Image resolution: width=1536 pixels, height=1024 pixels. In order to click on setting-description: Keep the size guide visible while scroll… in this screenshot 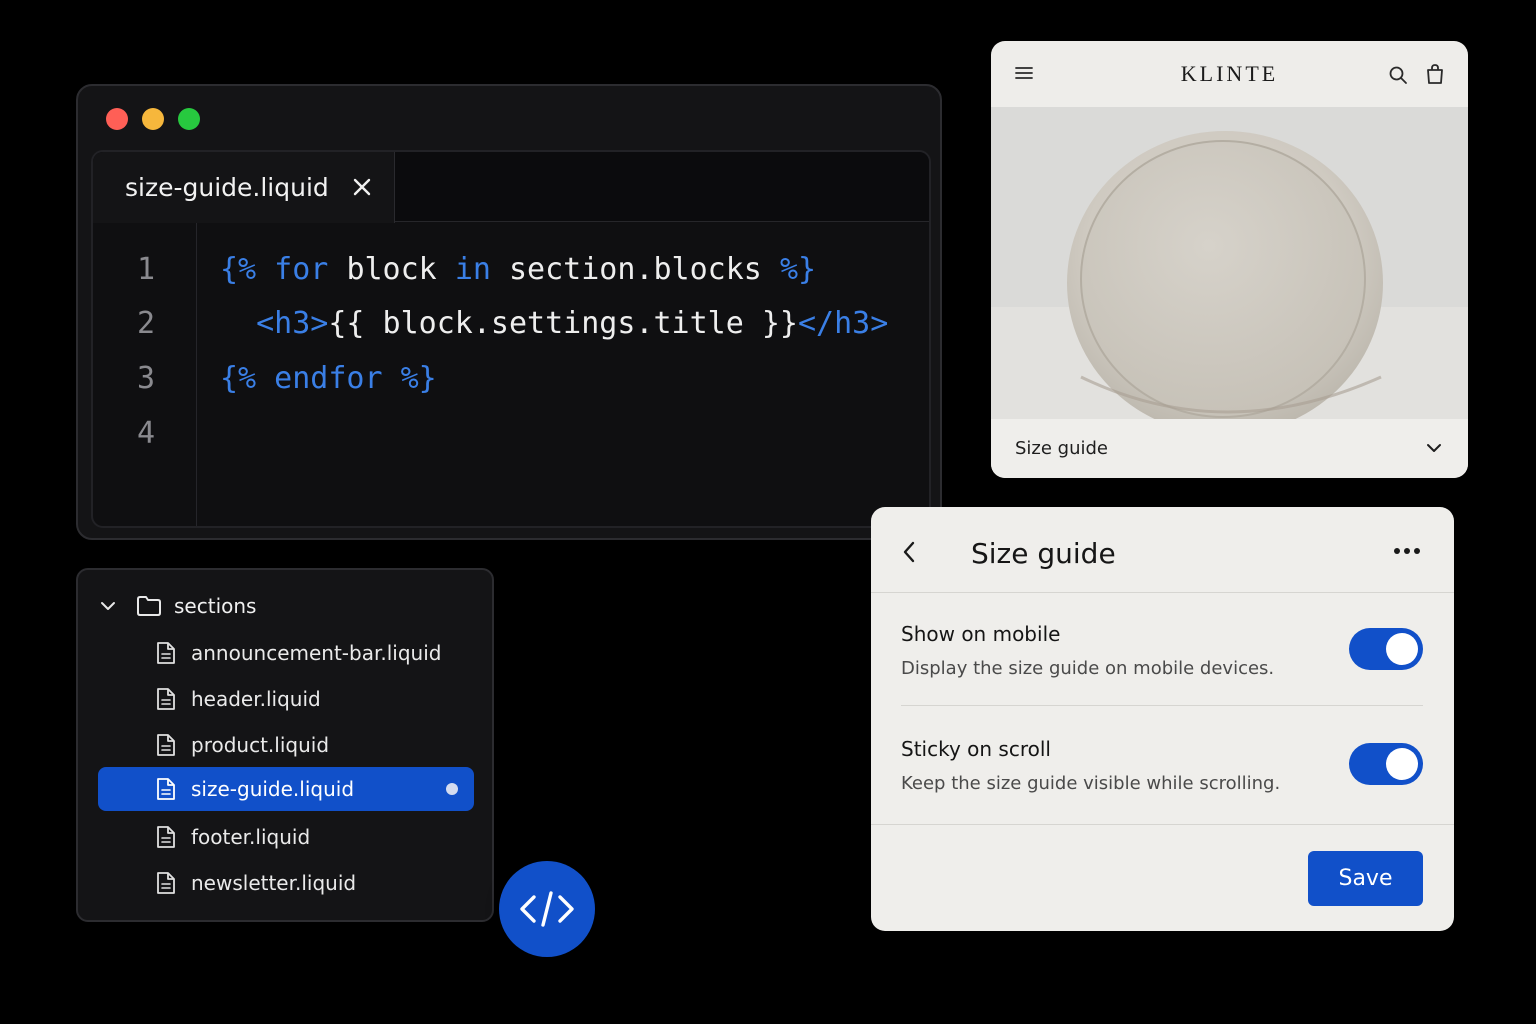, I will do `click(1091, 783)`.